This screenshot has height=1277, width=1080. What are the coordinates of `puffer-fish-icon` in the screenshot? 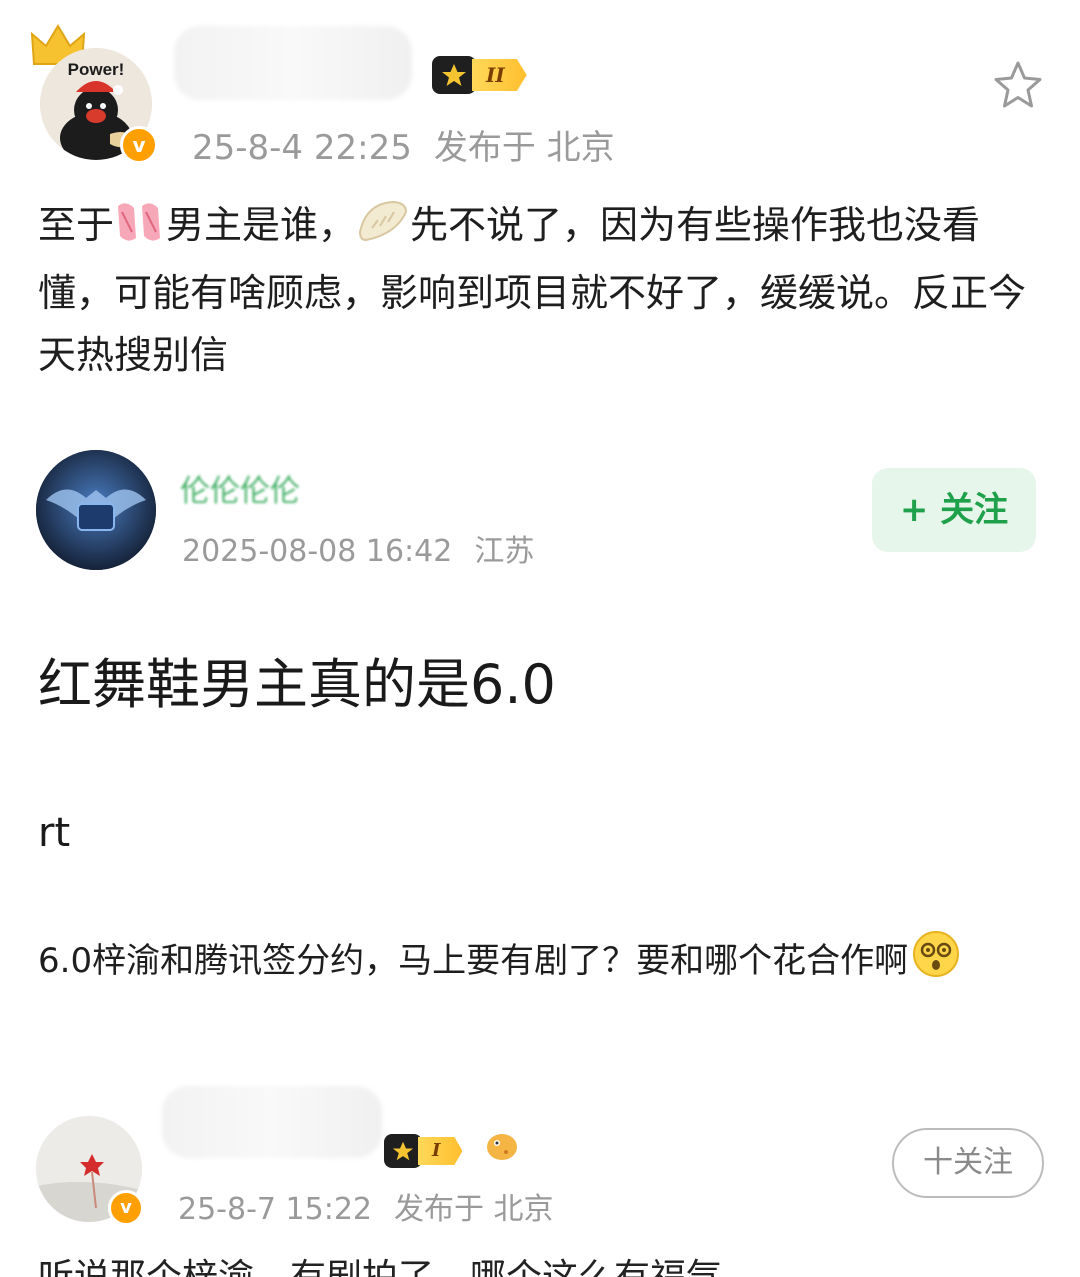 It's located at (502, 1147).